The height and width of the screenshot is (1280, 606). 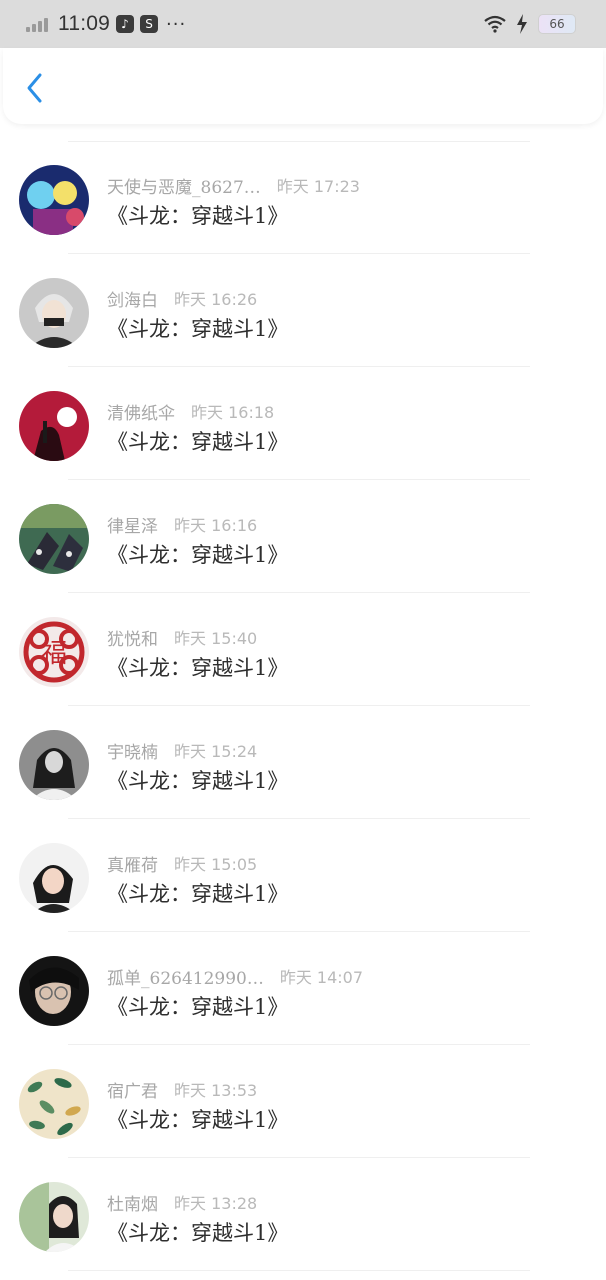 What do you see at coordinates (216, 864) in the screenshot?
I see `timestamp: 昨天 15:05` at bounding box center [216, 864].